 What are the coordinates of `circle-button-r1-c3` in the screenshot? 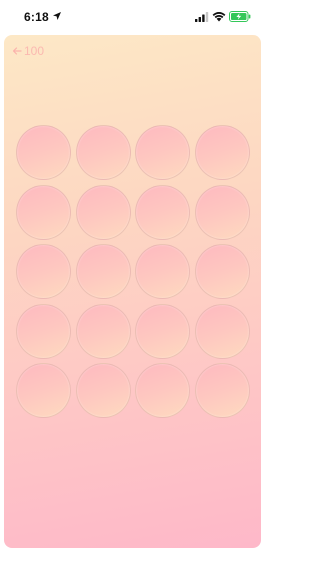 It's located at (162, 152).